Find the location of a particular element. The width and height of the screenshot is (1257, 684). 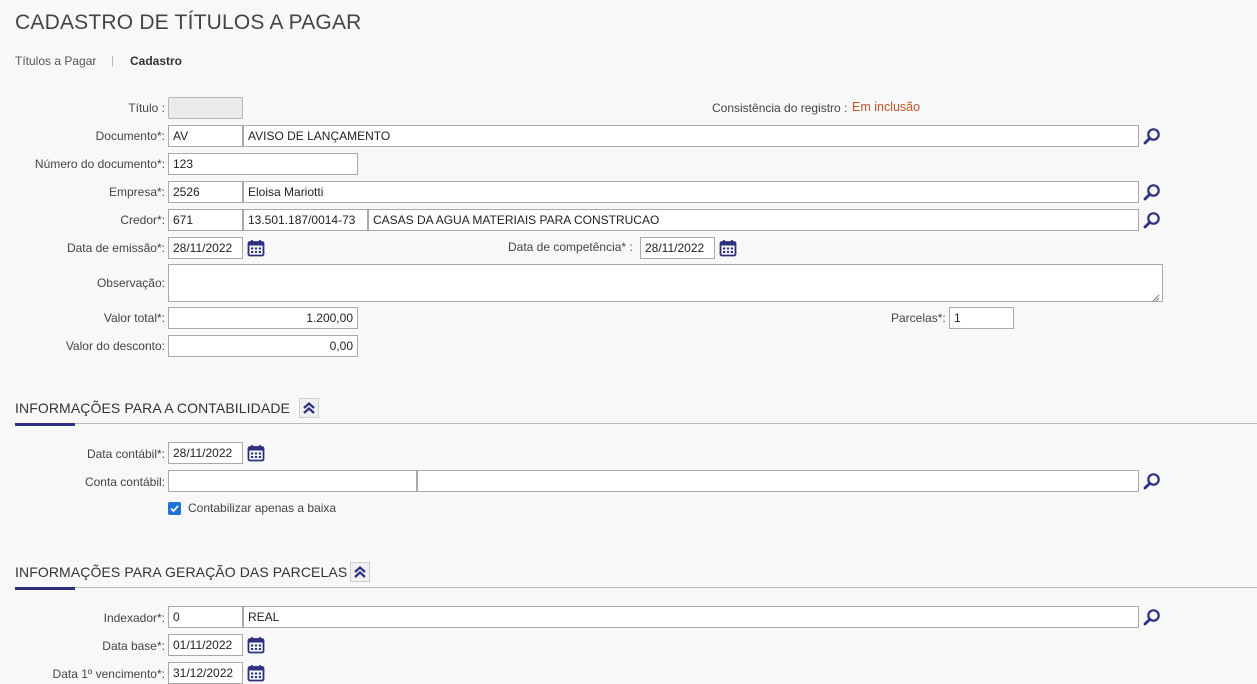

empresa-label: Empresa*: is located at coordinates (136, 192).